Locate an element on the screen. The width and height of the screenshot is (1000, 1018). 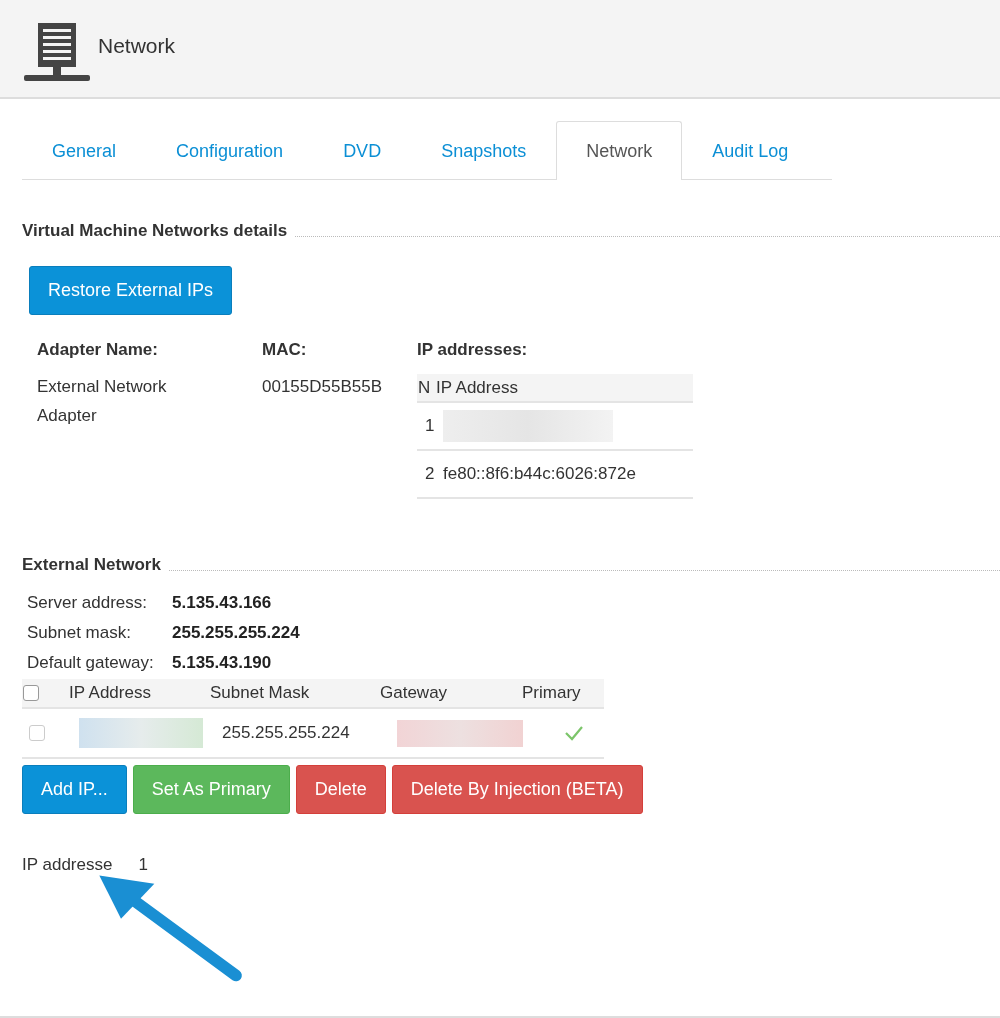
tab: DVD is located at coordinates (362, 150).